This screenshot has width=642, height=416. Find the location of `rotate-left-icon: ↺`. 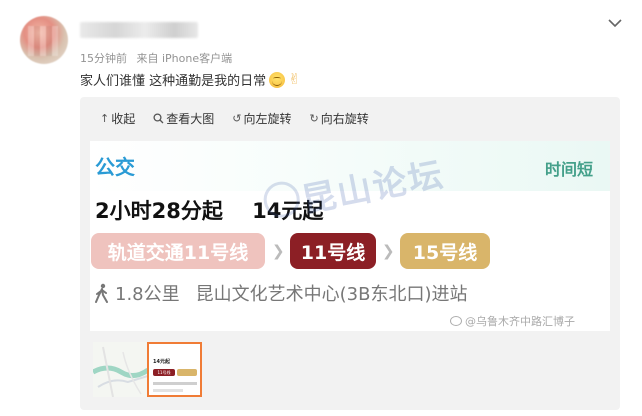

rotate-left-icon: ↺ is located at coordinates (237, 118).